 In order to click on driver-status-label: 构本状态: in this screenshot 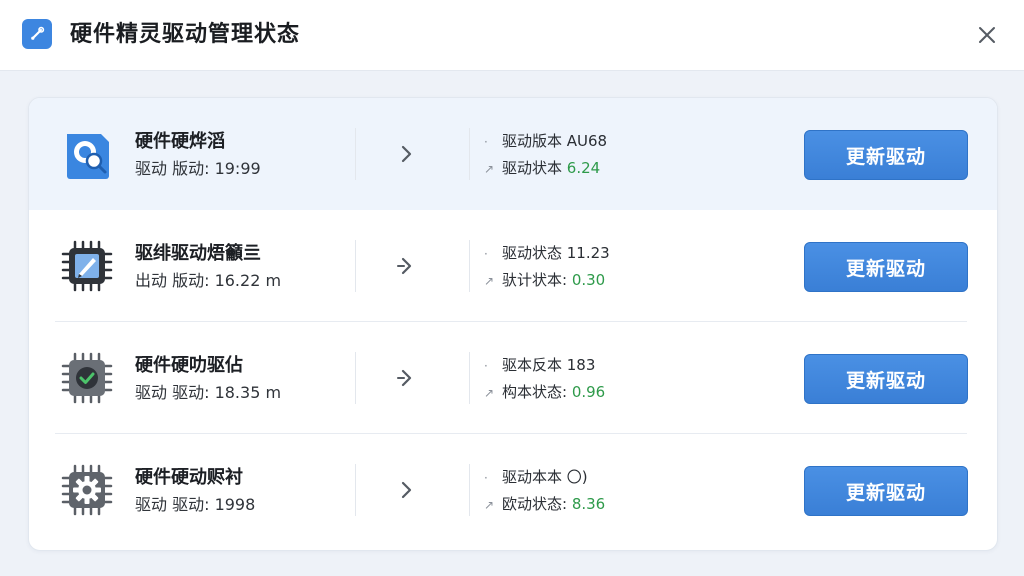, I will do `click(537, 392)`.